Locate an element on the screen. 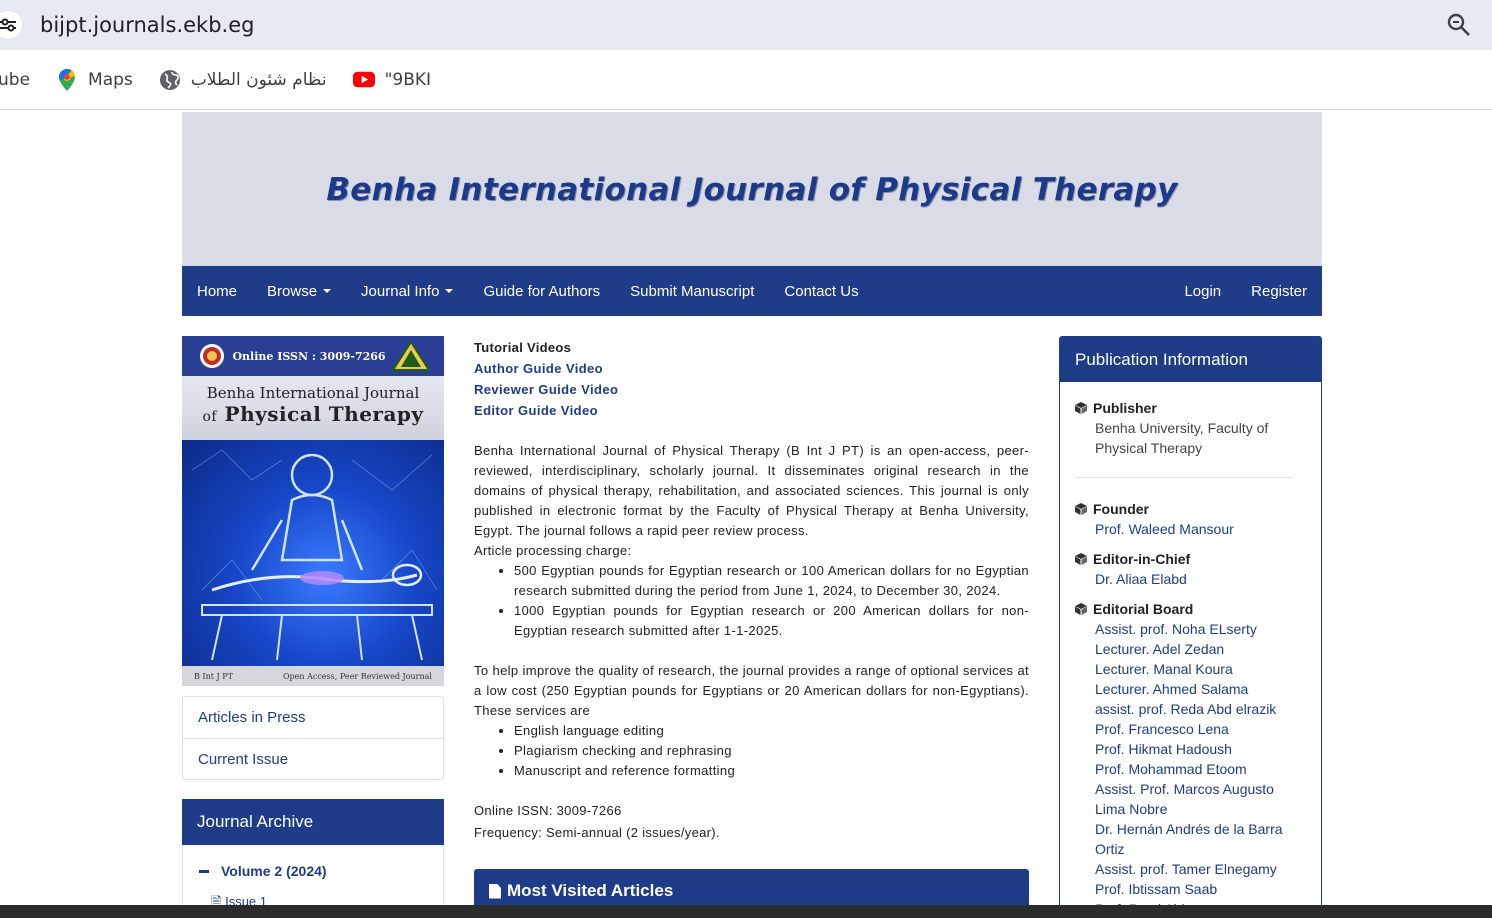  nav-login: Login is located at coordinates (1202, 291).